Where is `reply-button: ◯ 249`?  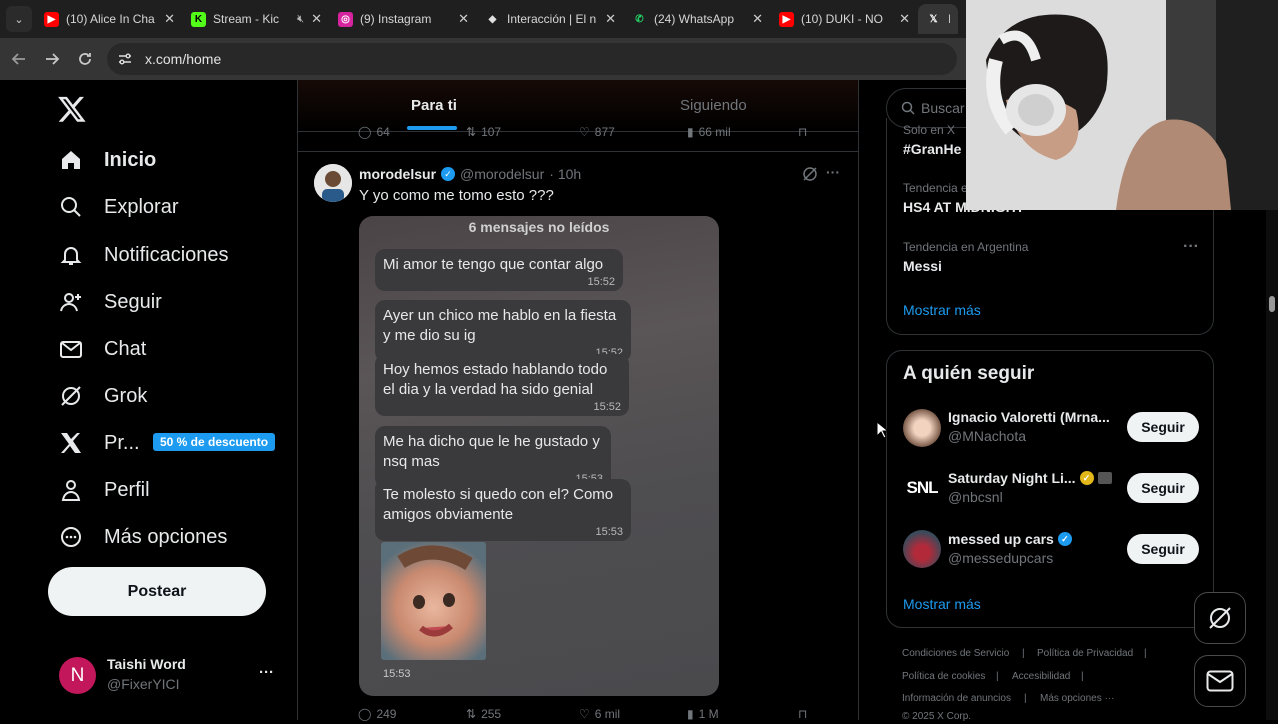
reply-button: ◯ 249 is located at coordinates (377, 714).